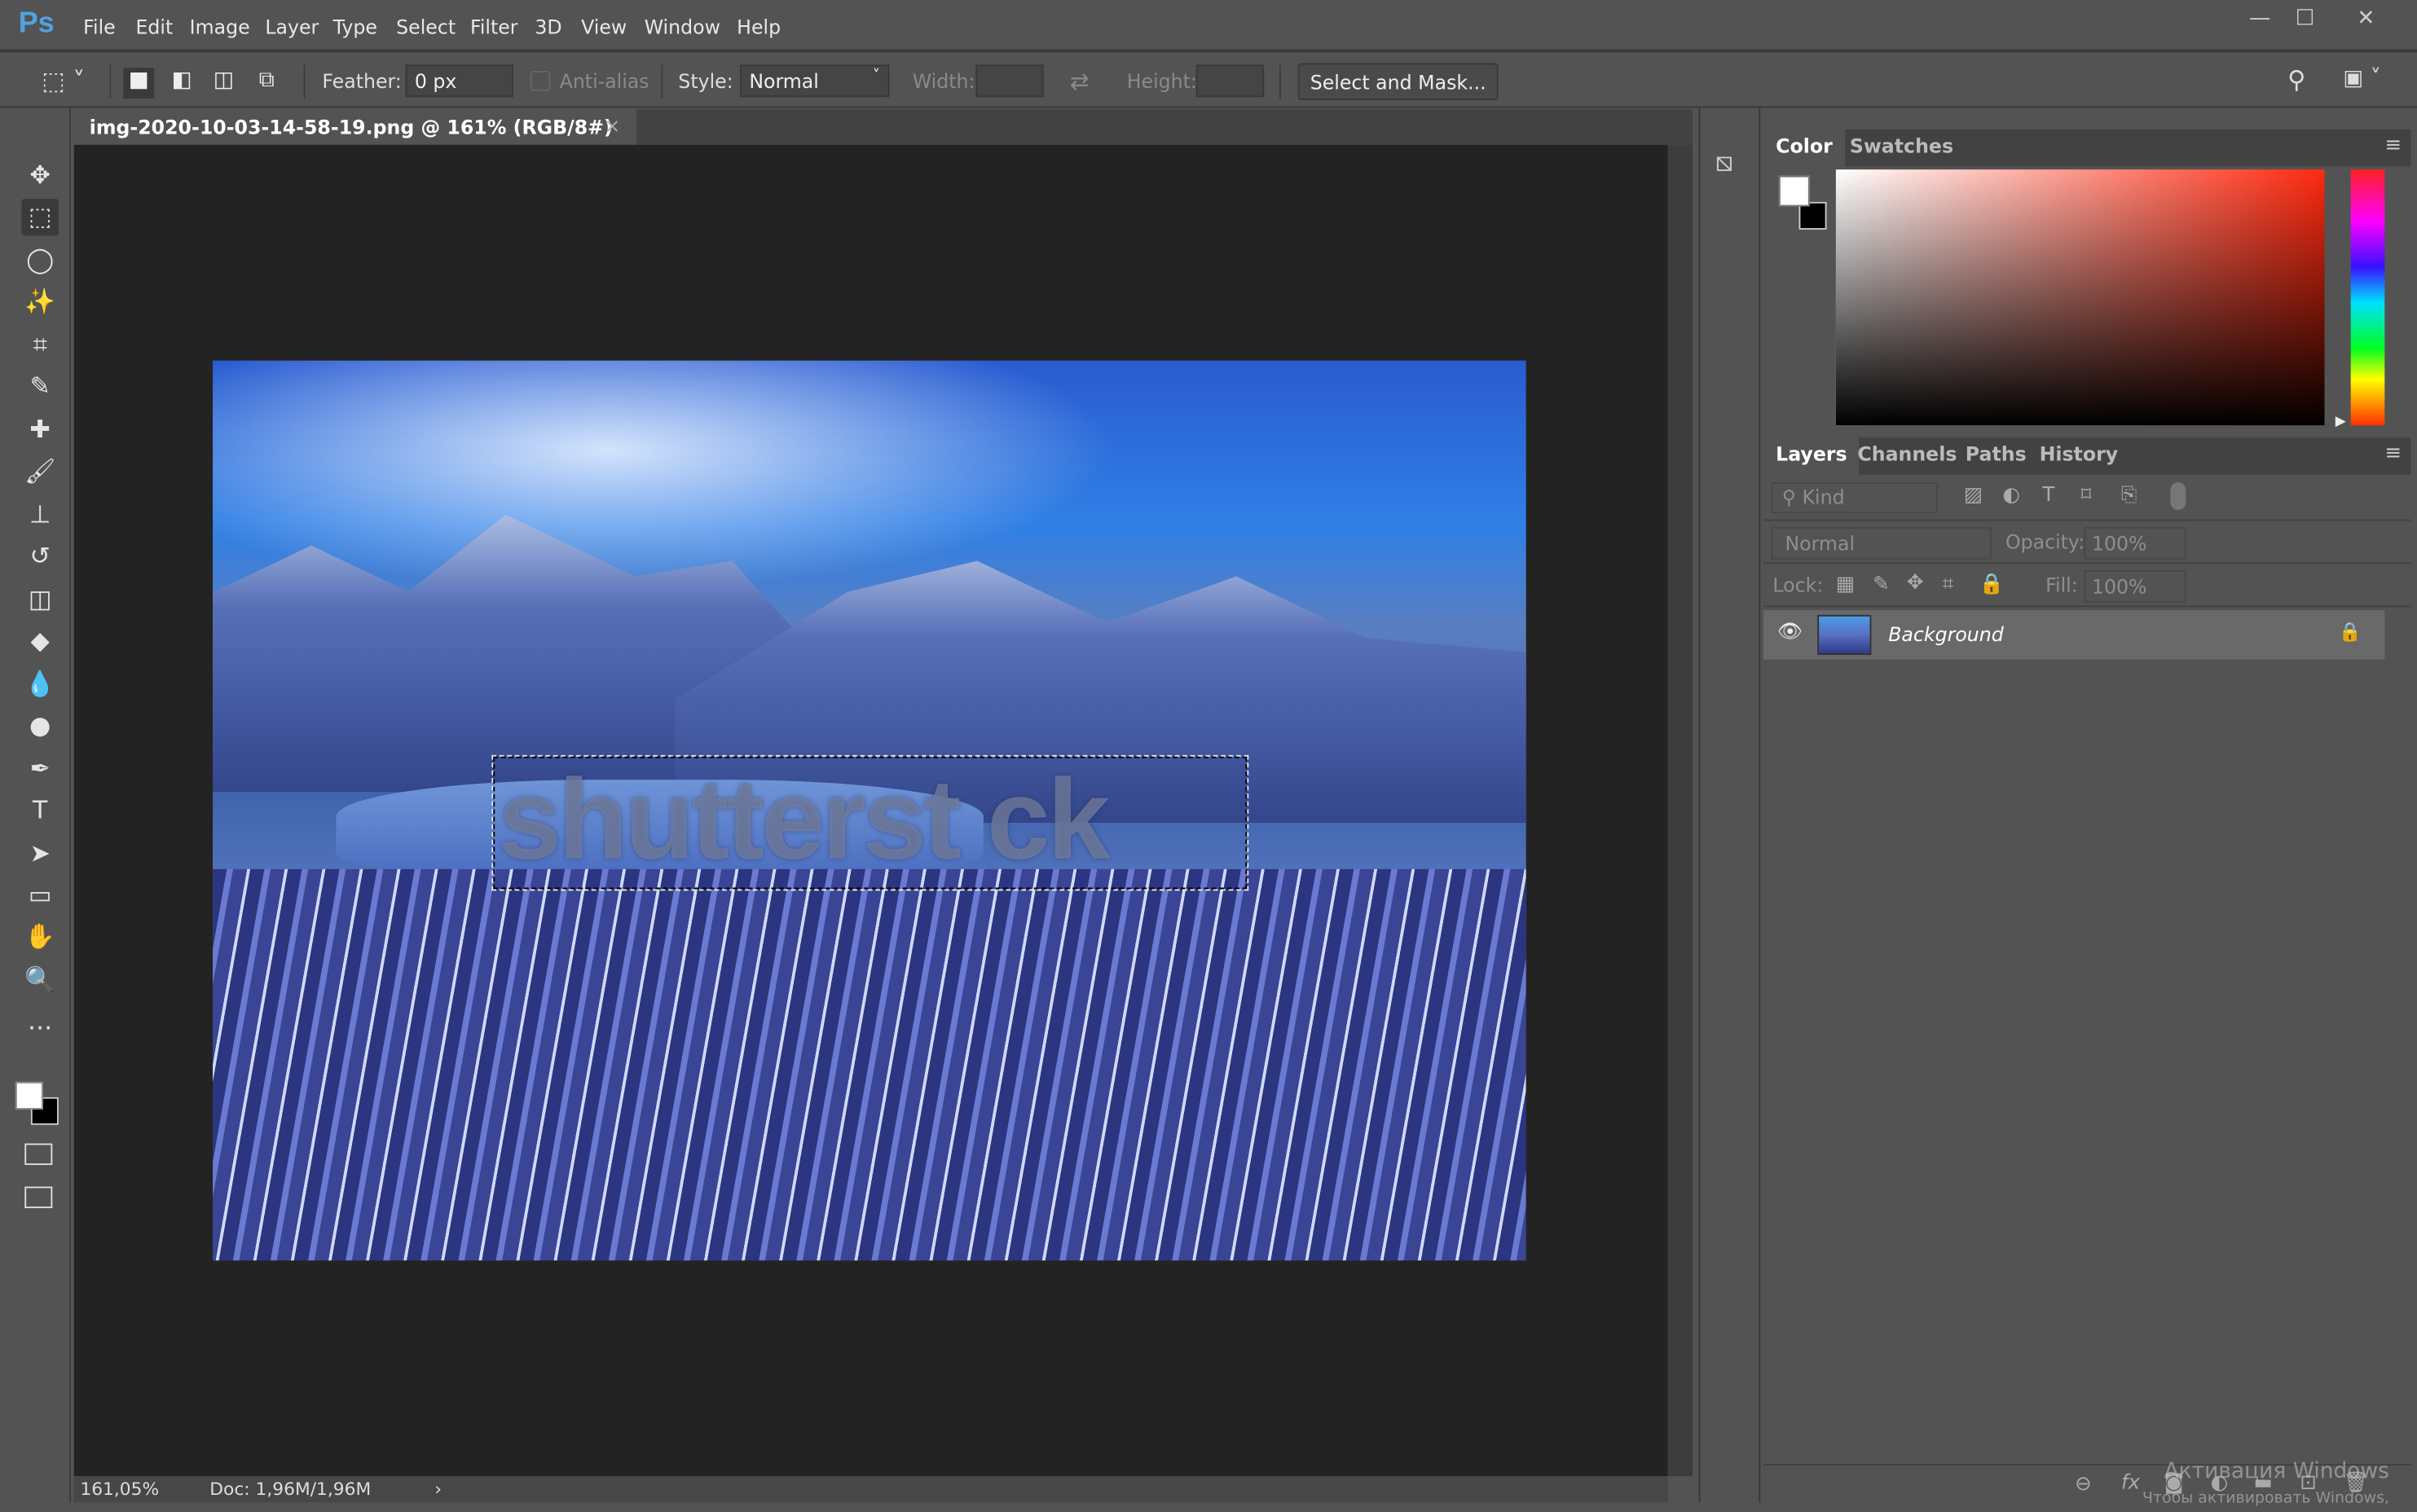 This screenshot has width=2417, height=1512. Describe the element at coordinates (29, 1095) in the screenshot. I see `foreground-color-icon` at that location.